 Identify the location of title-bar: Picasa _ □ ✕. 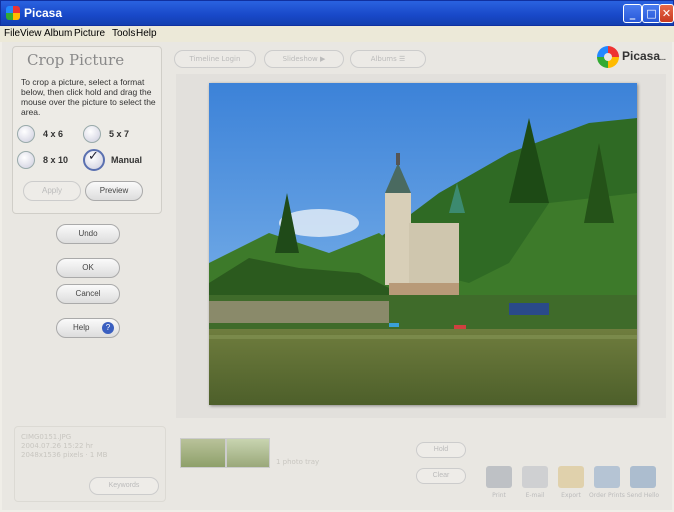
(337, 13).